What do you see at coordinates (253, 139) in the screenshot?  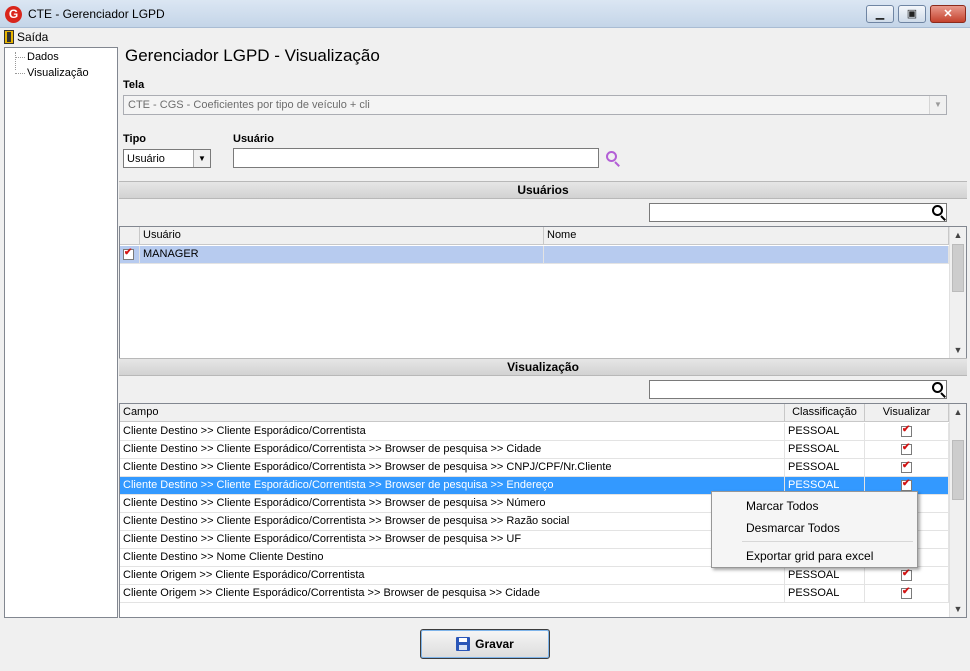 I see `usuario-label: Usuário` at bounding box center [253, 139].